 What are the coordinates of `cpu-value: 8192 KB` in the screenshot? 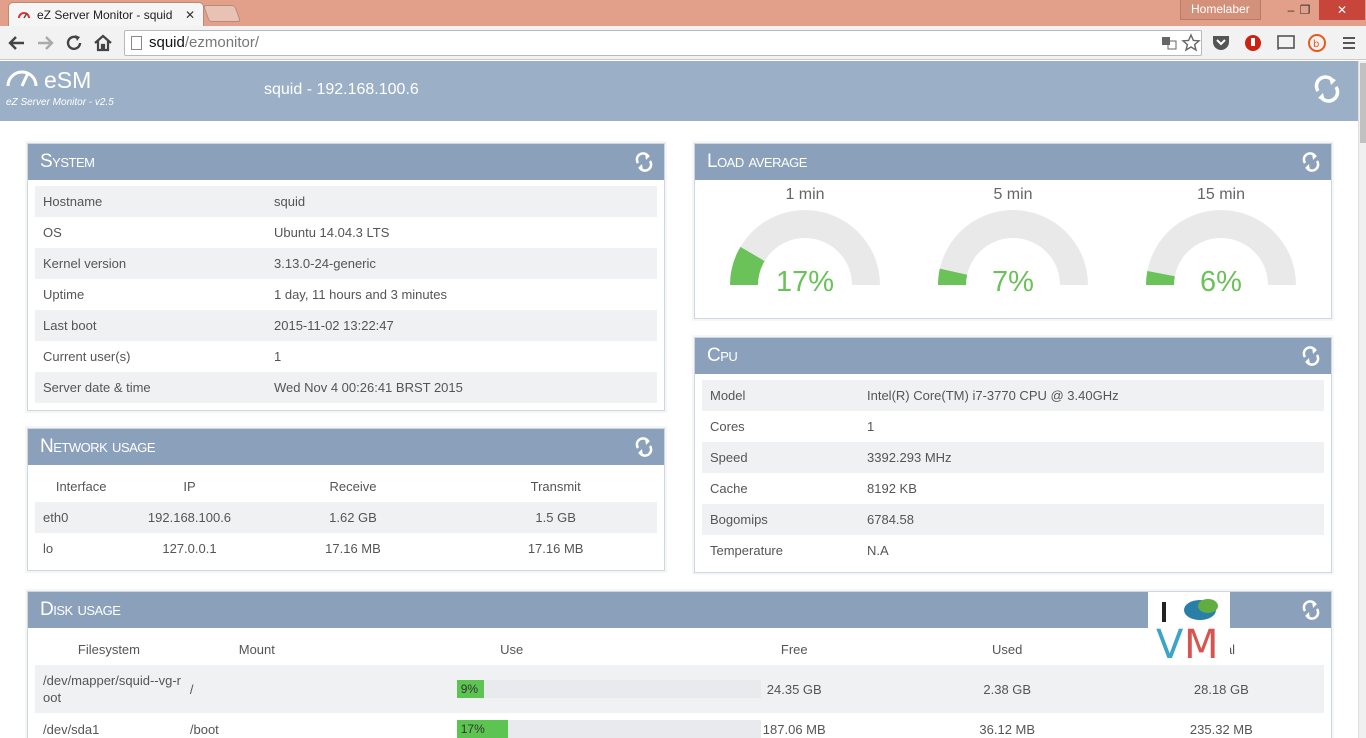 It's located at (892, 488).